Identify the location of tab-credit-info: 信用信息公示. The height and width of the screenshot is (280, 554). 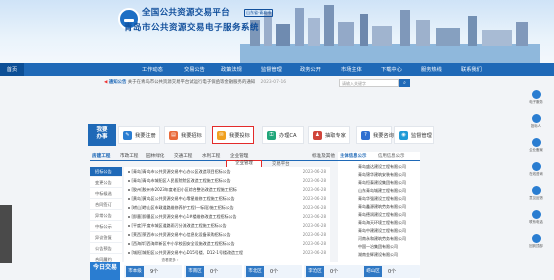
(391, 156).